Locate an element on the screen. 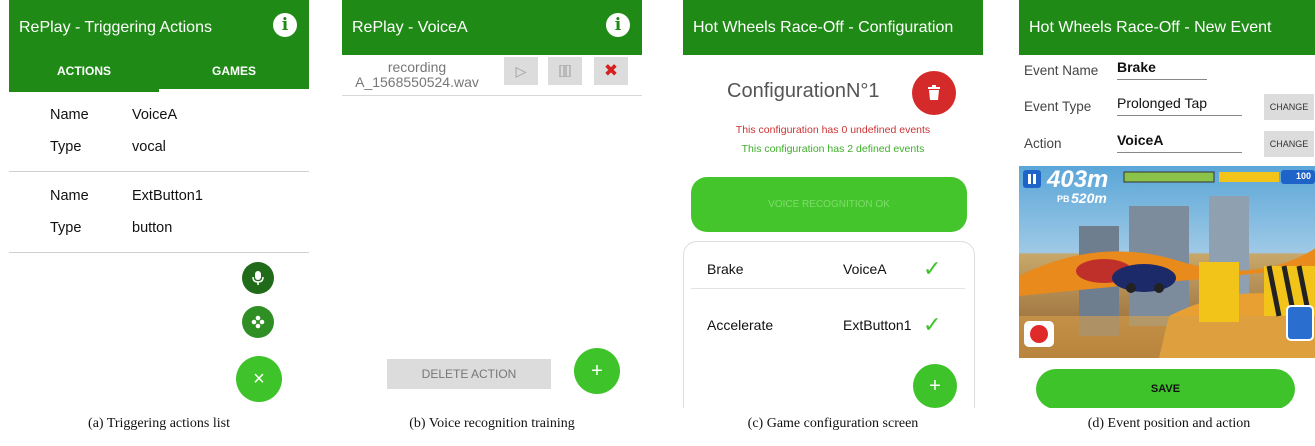  pause-button is located at coordinates (565, 71).